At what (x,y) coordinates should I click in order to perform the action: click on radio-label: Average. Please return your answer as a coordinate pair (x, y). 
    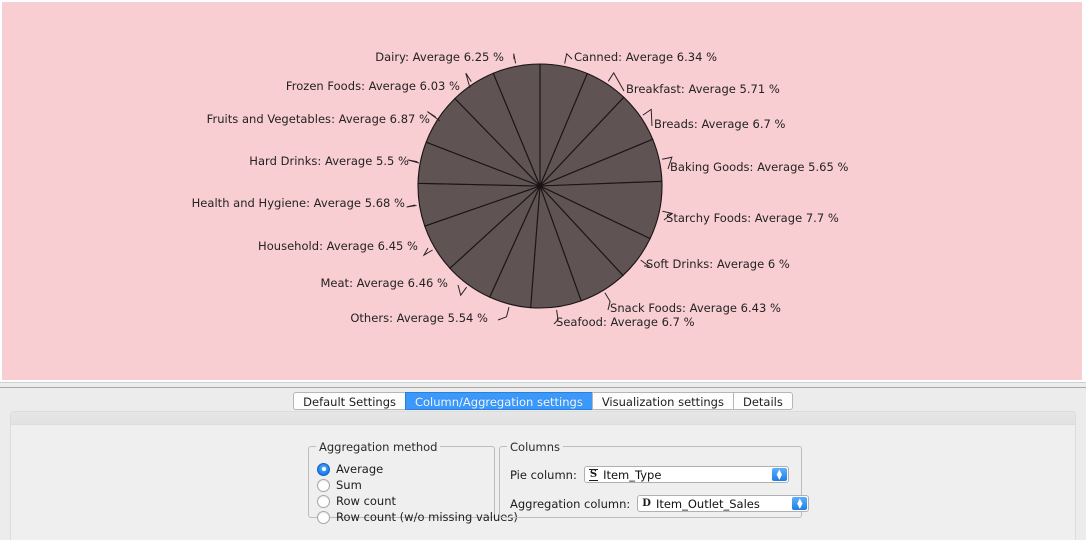
    Looking at the image, I should click on (360, 469).